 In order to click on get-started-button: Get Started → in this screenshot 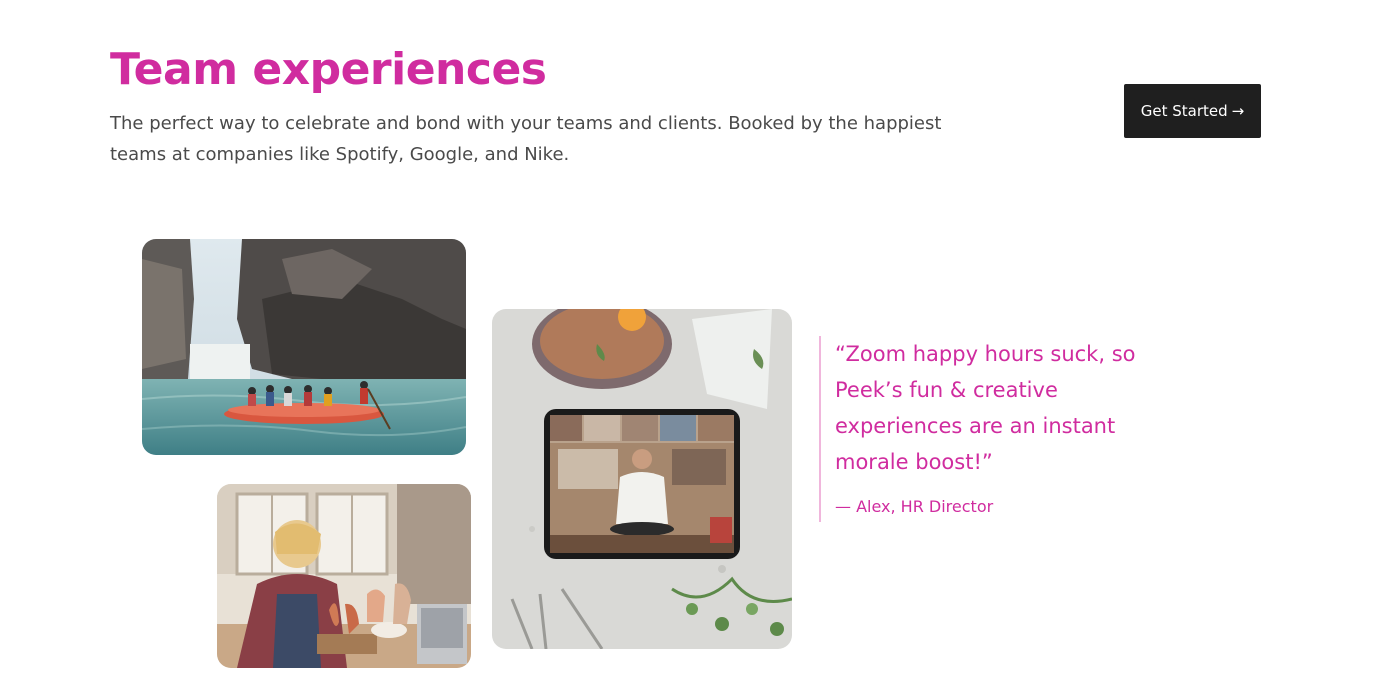, I will do `click(1192, 111)`.